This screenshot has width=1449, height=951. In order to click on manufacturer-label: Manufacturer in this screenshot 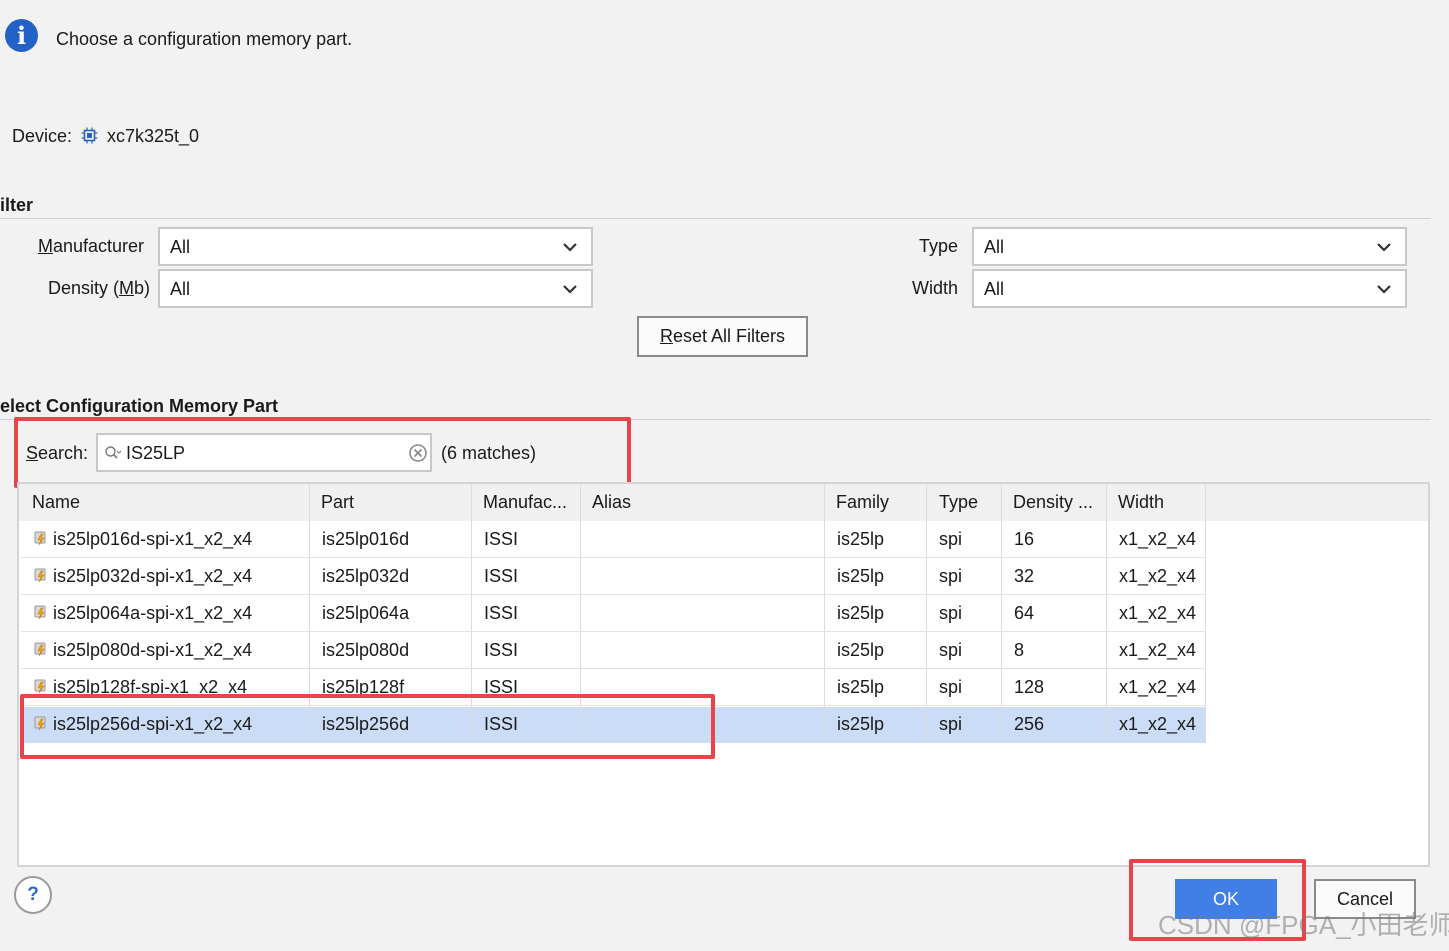, I will do `click(90, 246)`.